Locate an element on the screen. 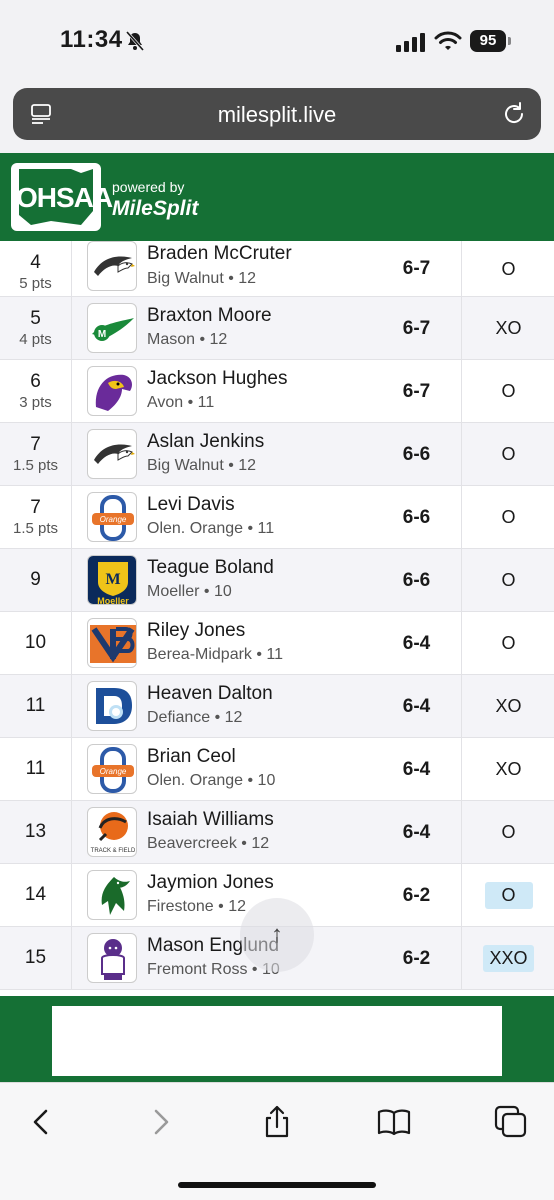 The height and width of the screenshot is (1200, 554). school-logo: M is located at coordinates (112, 328).